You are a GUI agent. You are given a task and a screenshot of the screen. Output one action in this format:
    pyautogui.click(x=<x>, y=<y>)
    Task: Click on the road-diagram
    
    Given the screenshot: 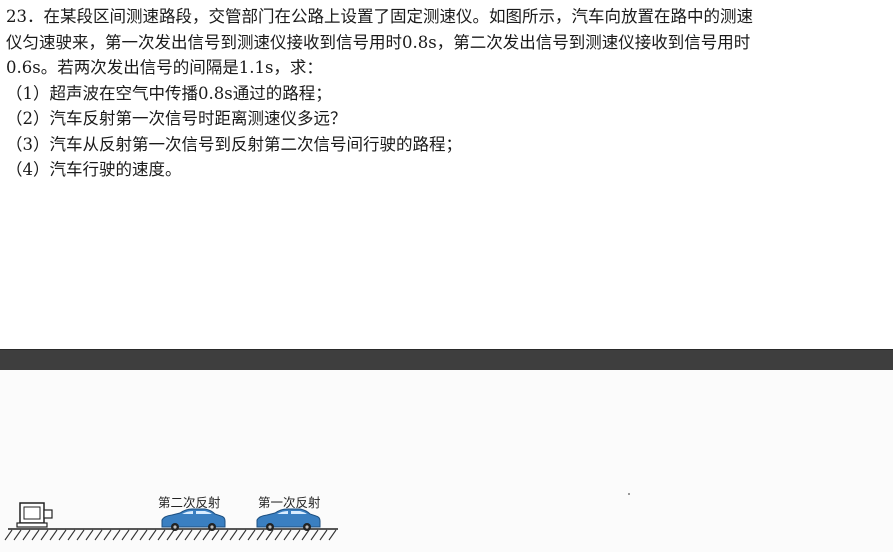 What is the action you would take?
    pyautogui.click(x=171, y=521)
    